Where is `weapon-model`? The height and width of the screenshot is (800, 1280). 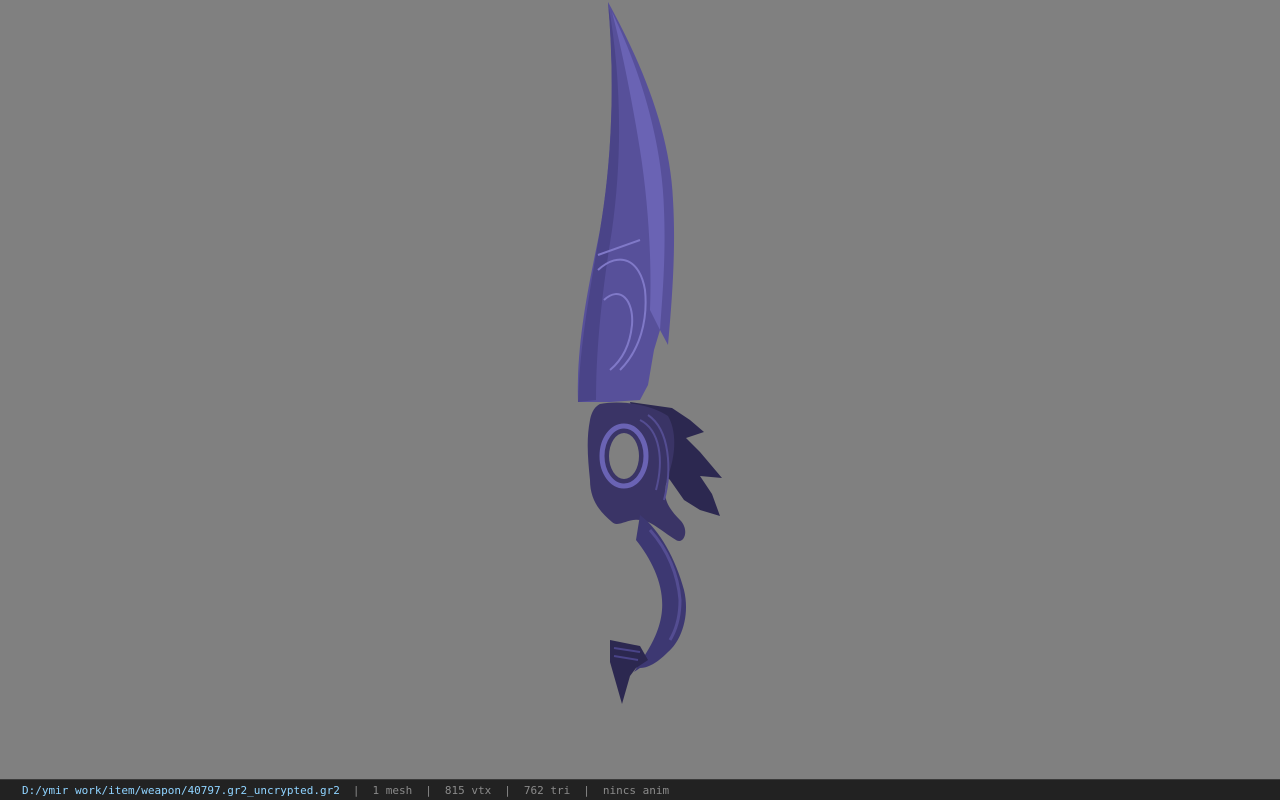
weapon-model is located at coordinates (649, 353).